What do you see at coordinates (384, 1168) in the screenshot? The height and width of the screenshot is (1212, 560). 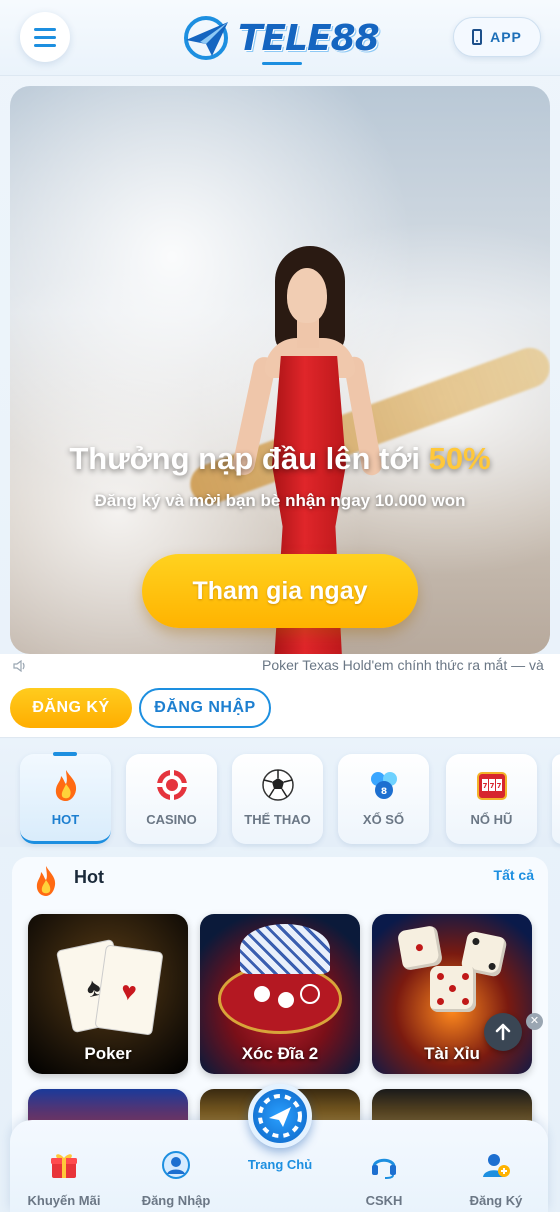 I see `headset-icon` at bounding box center [384, 1168].